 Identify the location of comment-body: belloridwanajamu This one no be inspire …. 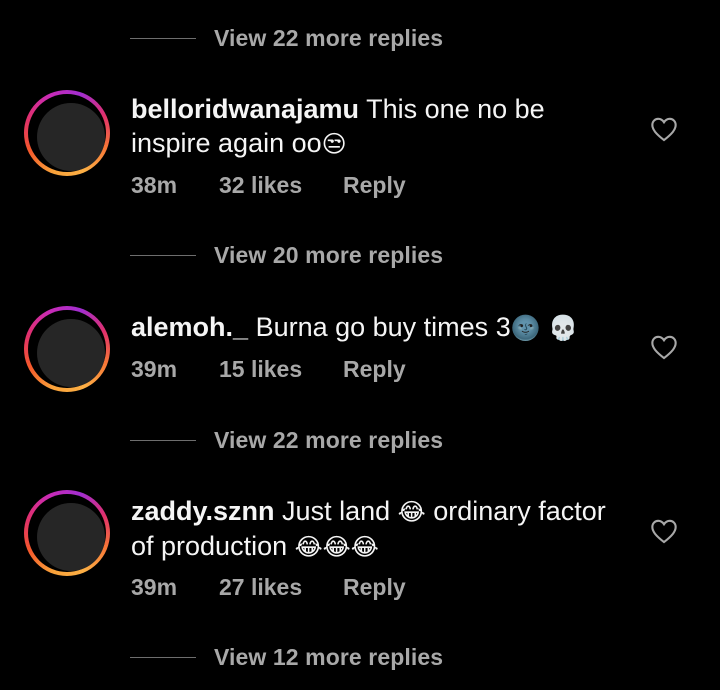
(381, 126).